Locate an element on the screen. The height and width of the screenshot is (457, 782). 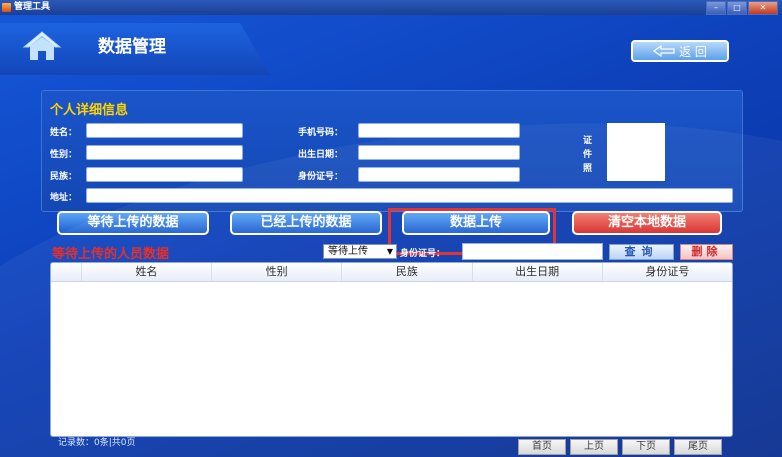
name-label: 姓名： is located at coordinates (64, 133).